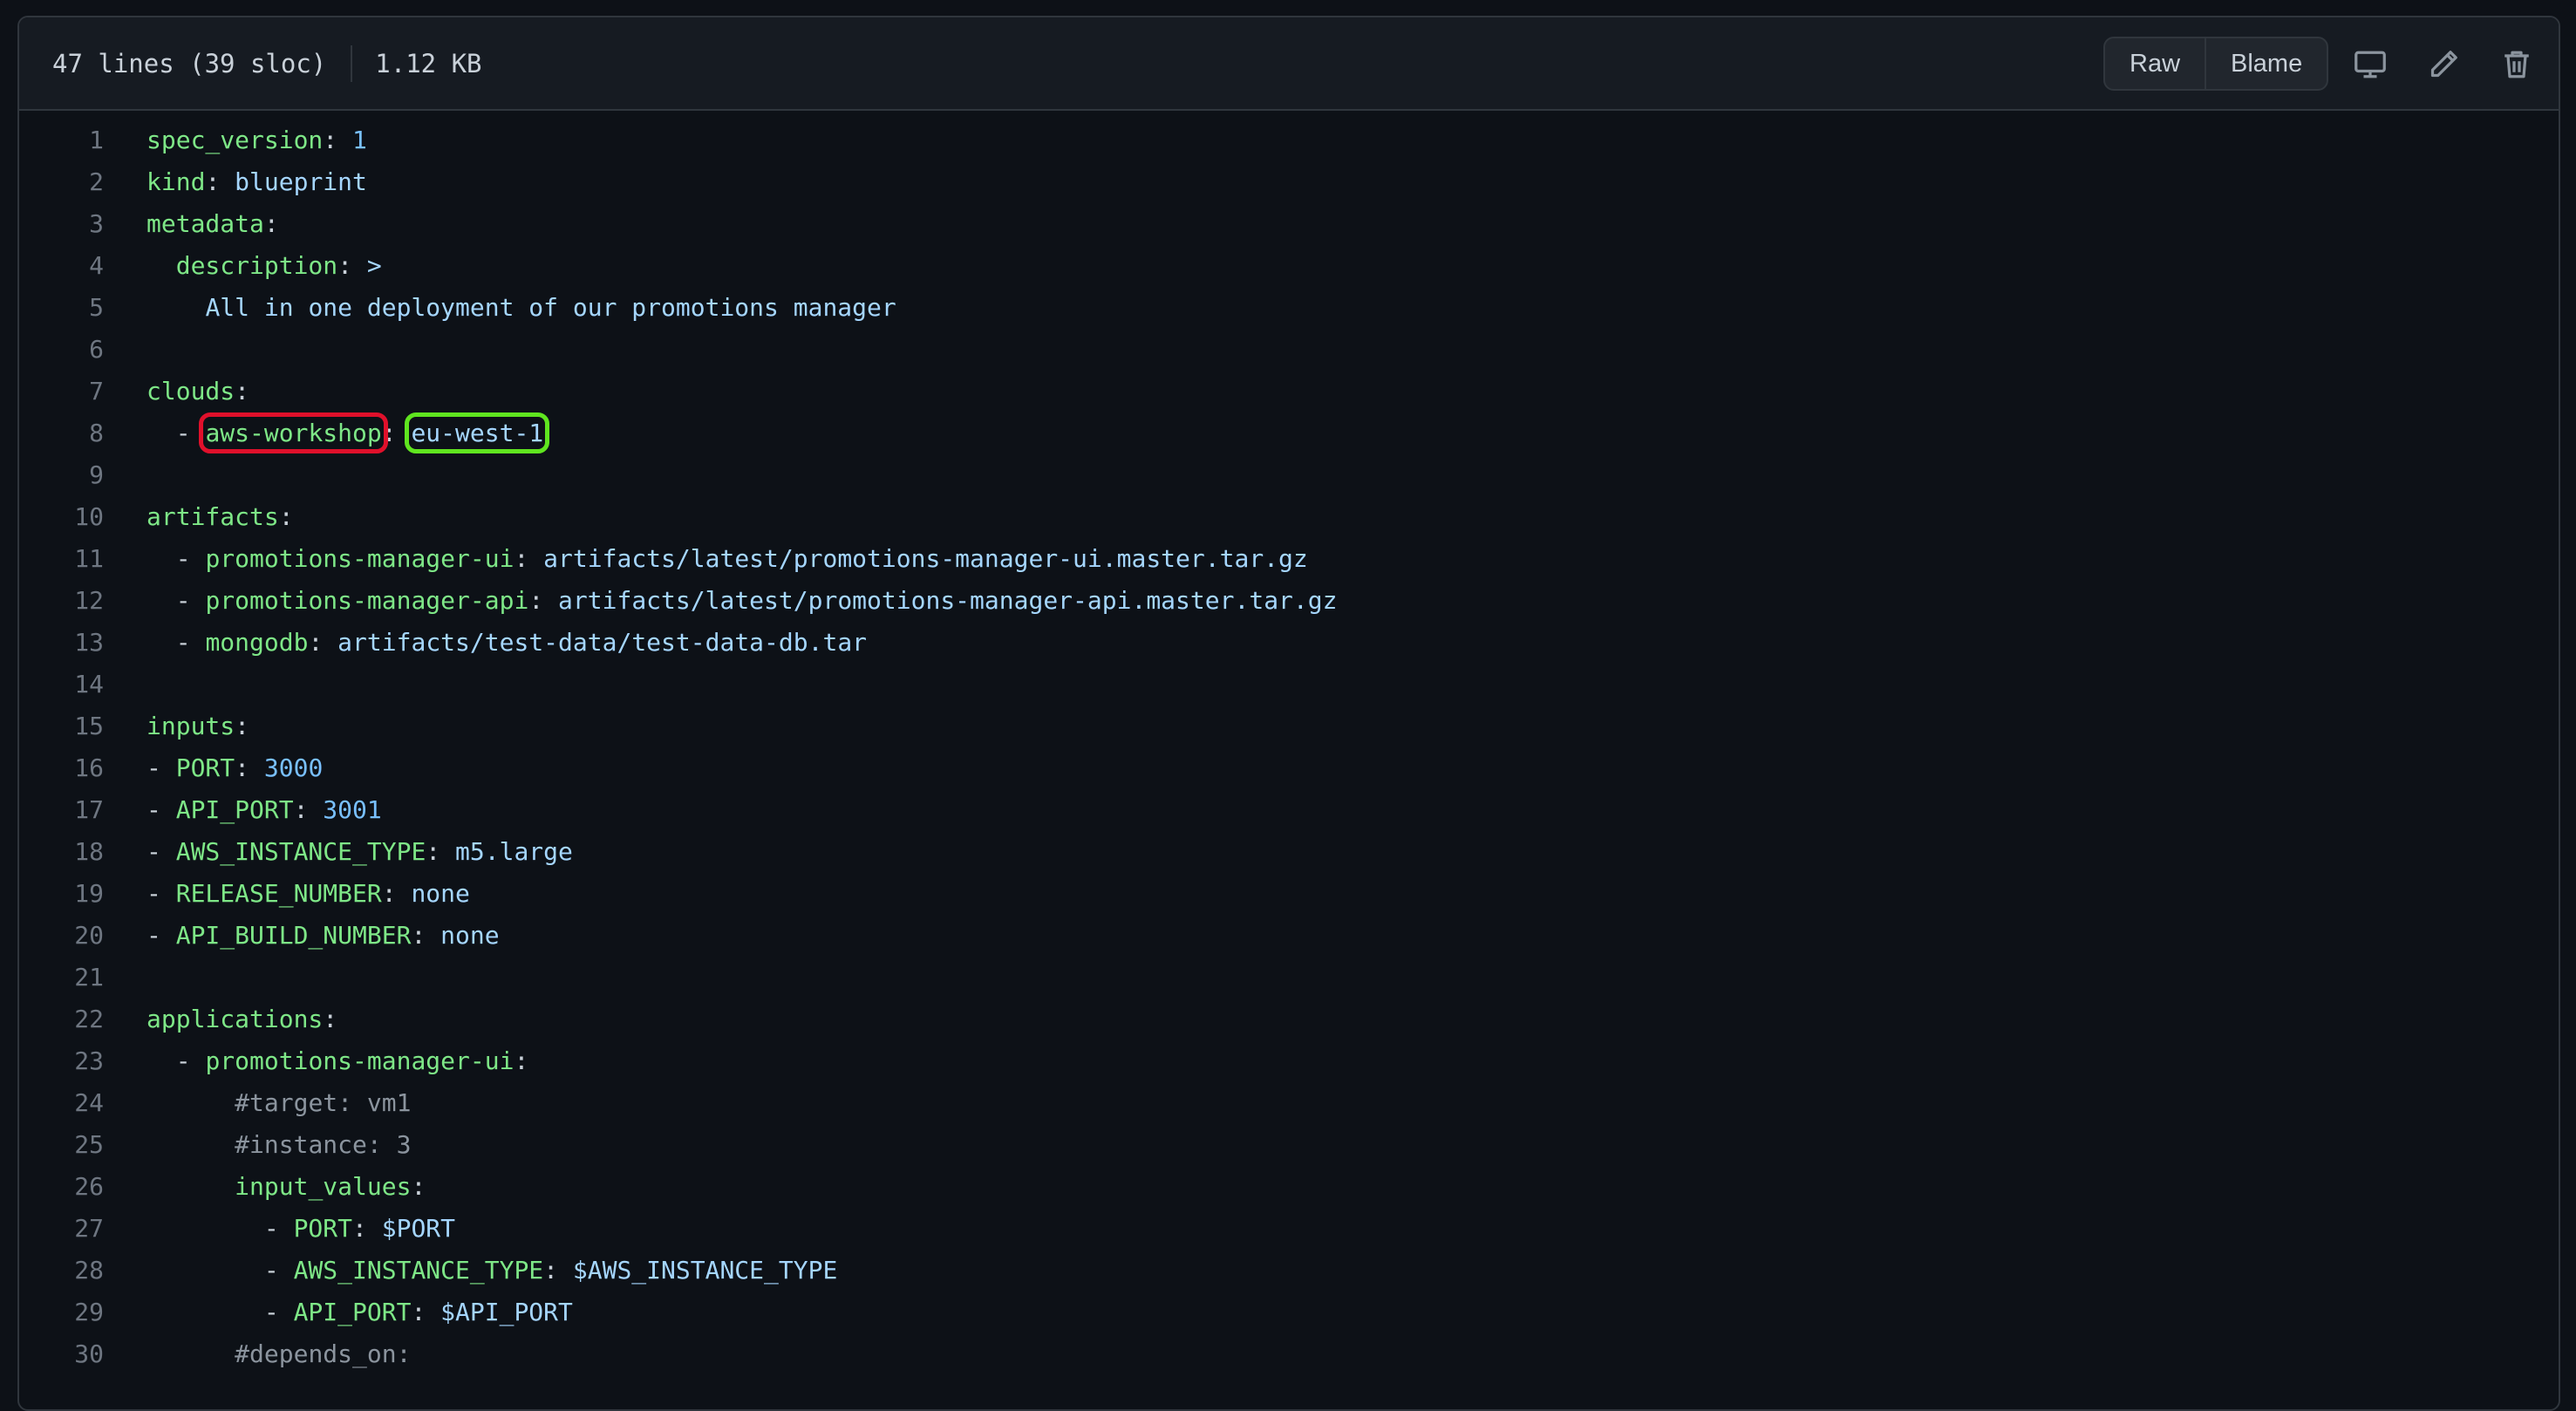 This screenshot has height=1411, width=2576. Describe the element at coordinates (62, 852) in the screenshot. I see `line-number: 18` at that location.